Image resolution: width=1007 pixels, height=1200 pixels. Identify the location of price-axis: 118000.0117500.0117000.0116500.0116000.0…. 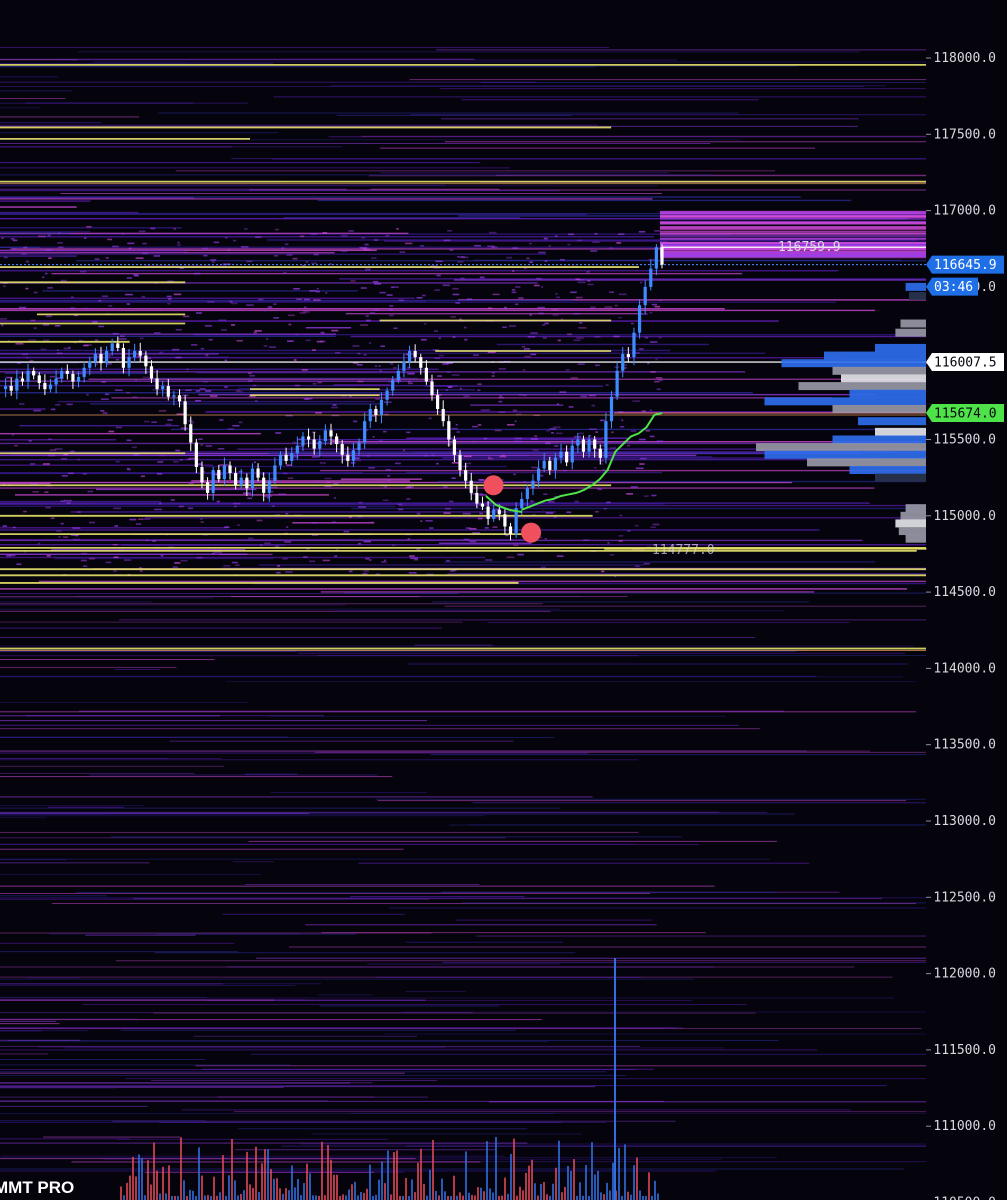
(961, 625).